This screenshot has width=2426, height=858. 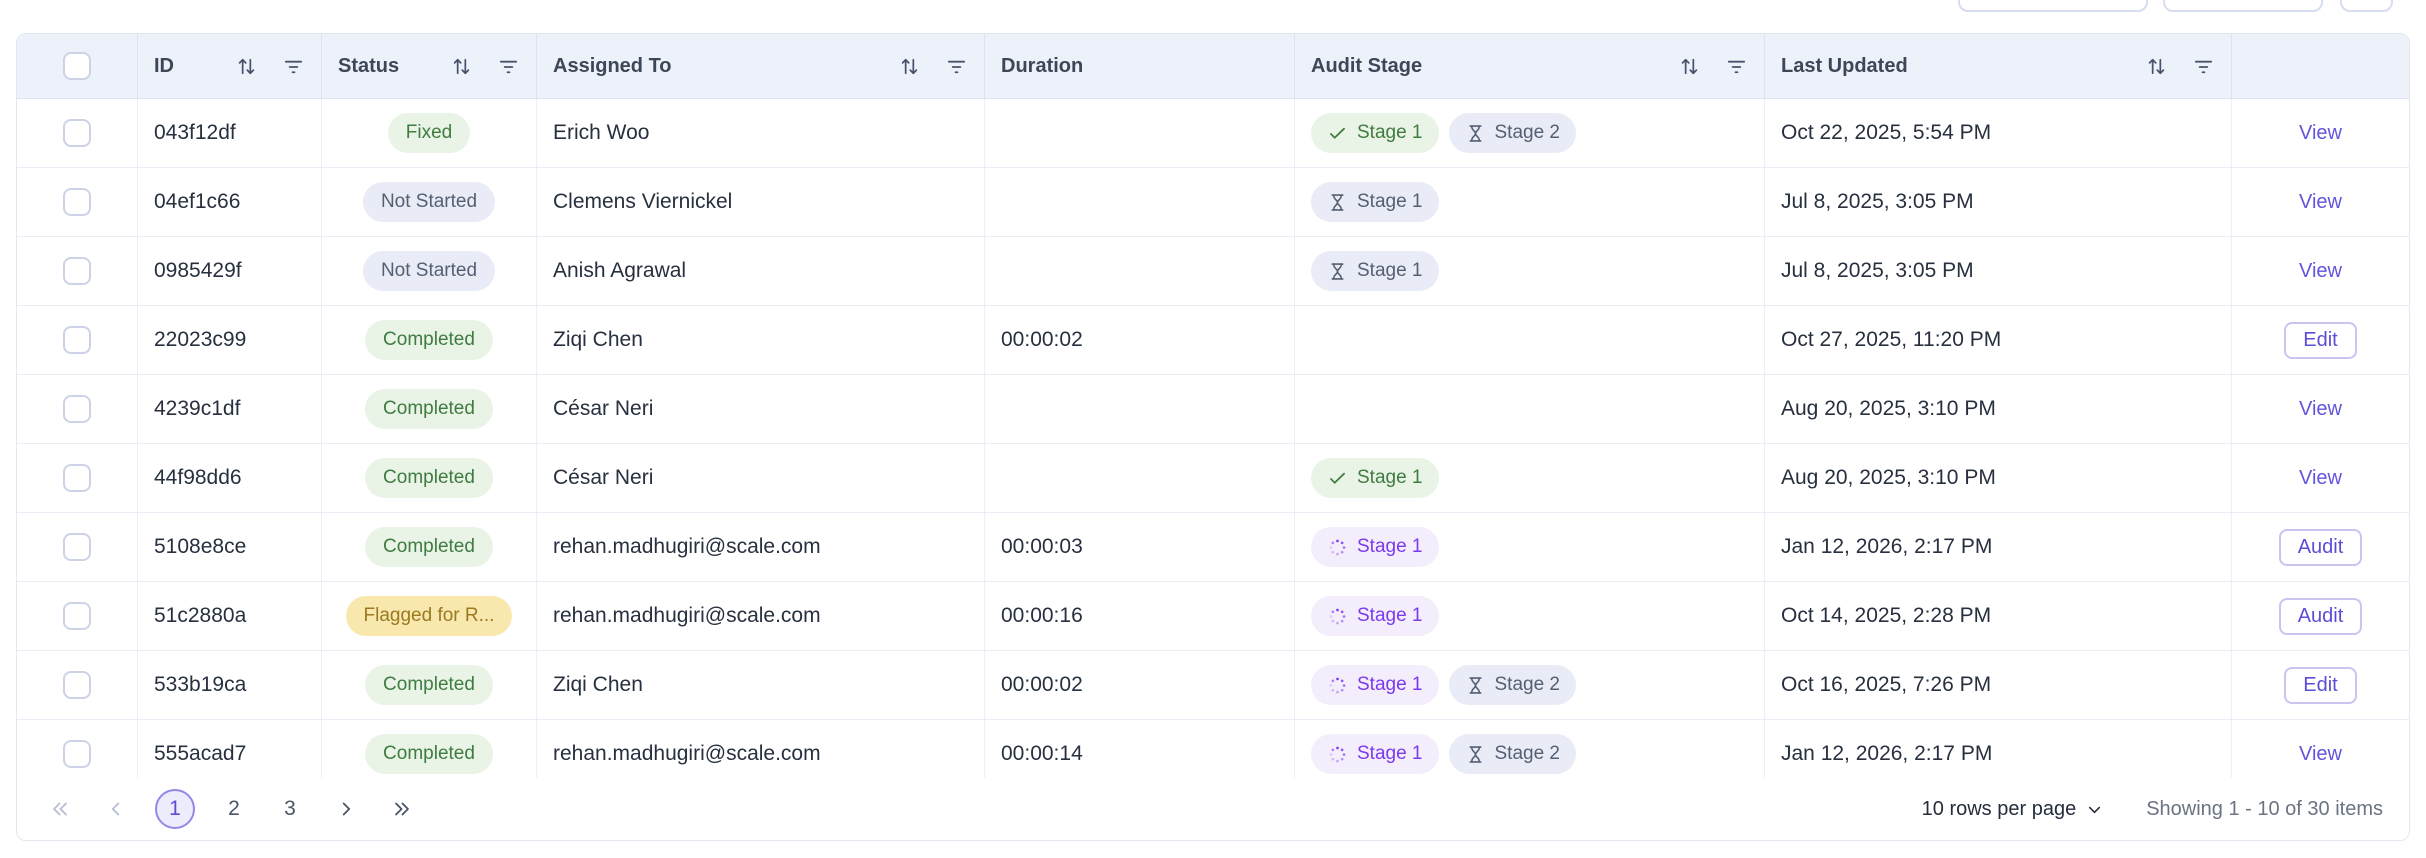 What do you see at coordinates (175, 809) in the screenshot?
I see `page-button-1: 1` at bounding box center [175, 809].